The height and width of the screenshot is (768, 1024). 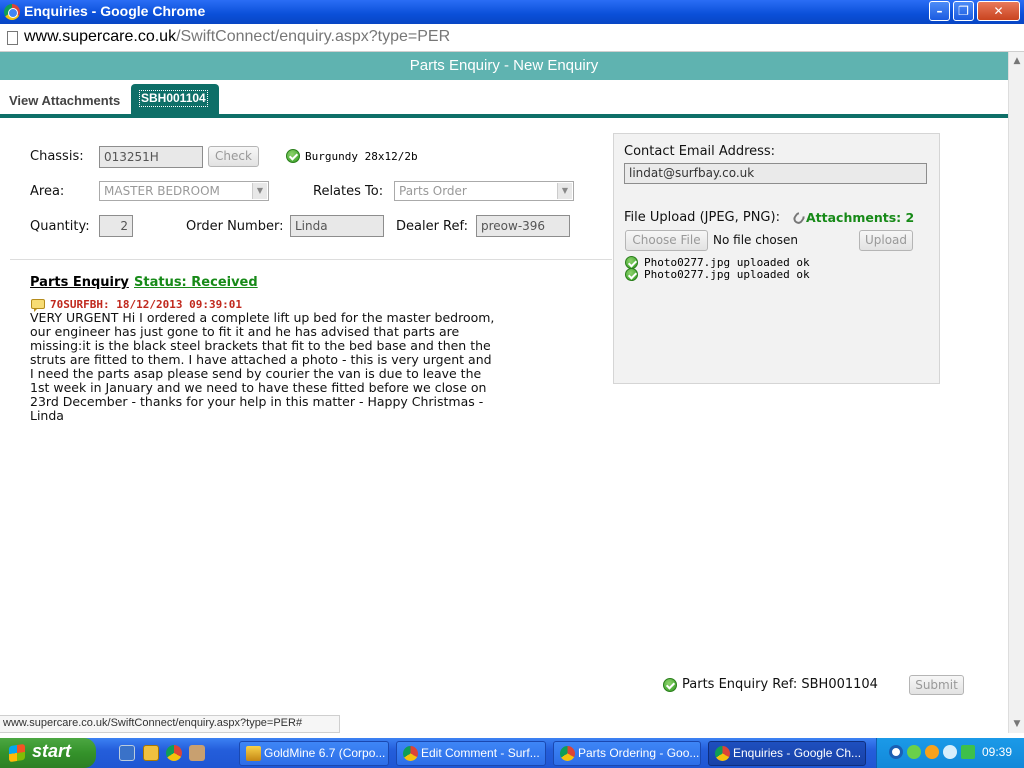 I want to click on vertical-scrollbar: ▲ ▼, so click(x=1016, y=392).